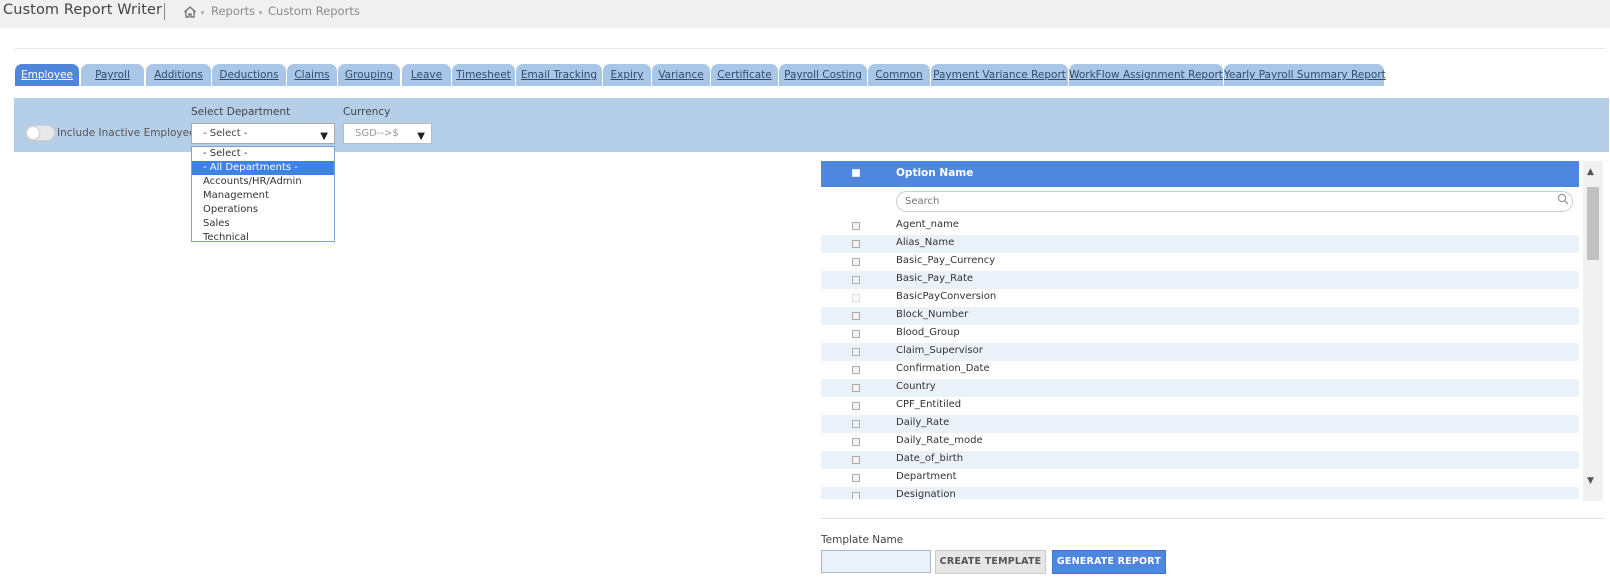 Image resolution: width=1610 pixels, height=585 pixels. Describe the element at coordinates (1200, 244) in the screenshot. I see `option-row: Alias_Name` at that location.